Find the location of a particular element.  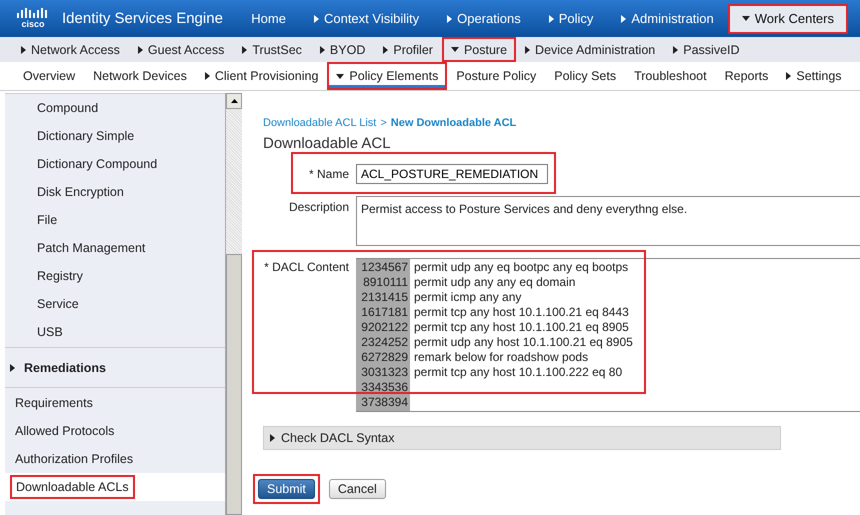

line-number: 1234567 is located at coordinates (384, 267).